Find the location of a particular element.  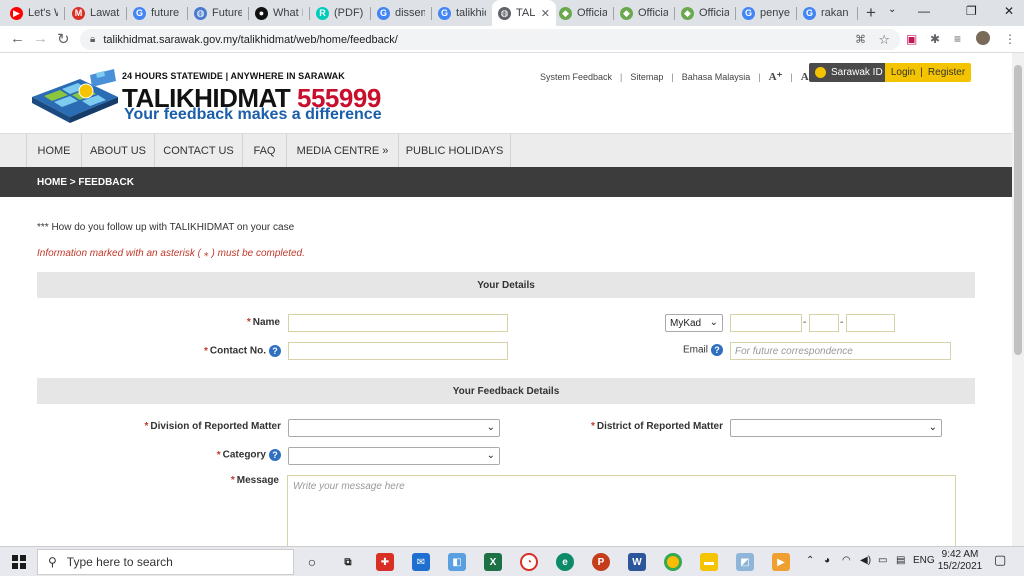

file-explorer-icon: ▬ is located at coordinates (709, 562).